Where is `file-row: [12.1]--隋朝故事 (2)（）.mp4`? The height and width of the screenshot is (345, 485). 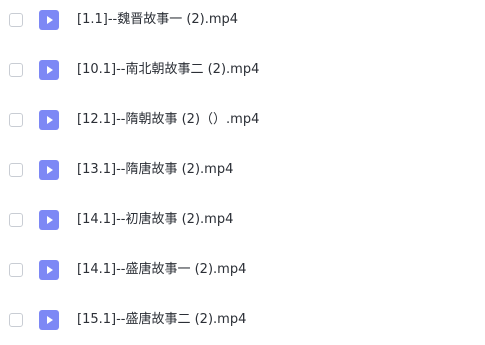 file-row: [12.1]--隋朝故事 (2)（）.mp4 is located at coordinates (242, 120).